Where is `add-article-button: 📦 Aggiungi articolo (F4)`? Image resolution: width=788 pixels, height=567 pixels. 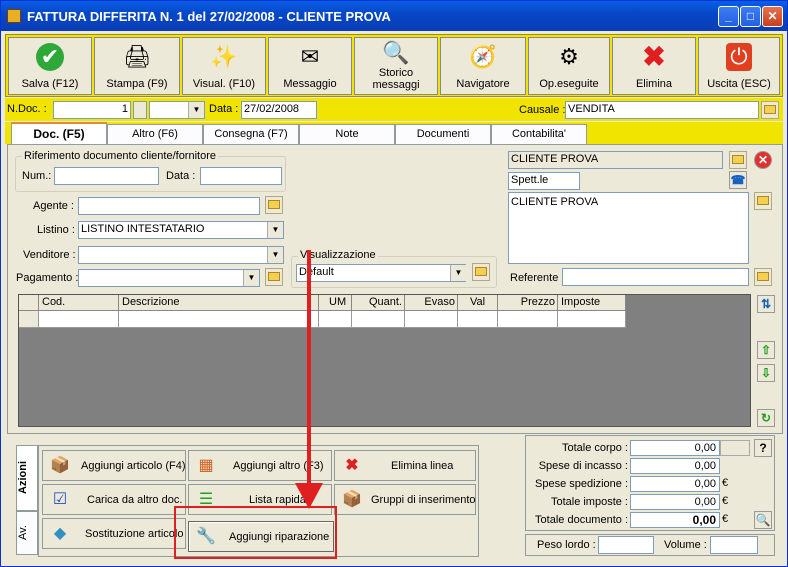 add-article-button: 📦 Aggiungi articolo (F4) is located at coordinates (114, 465).